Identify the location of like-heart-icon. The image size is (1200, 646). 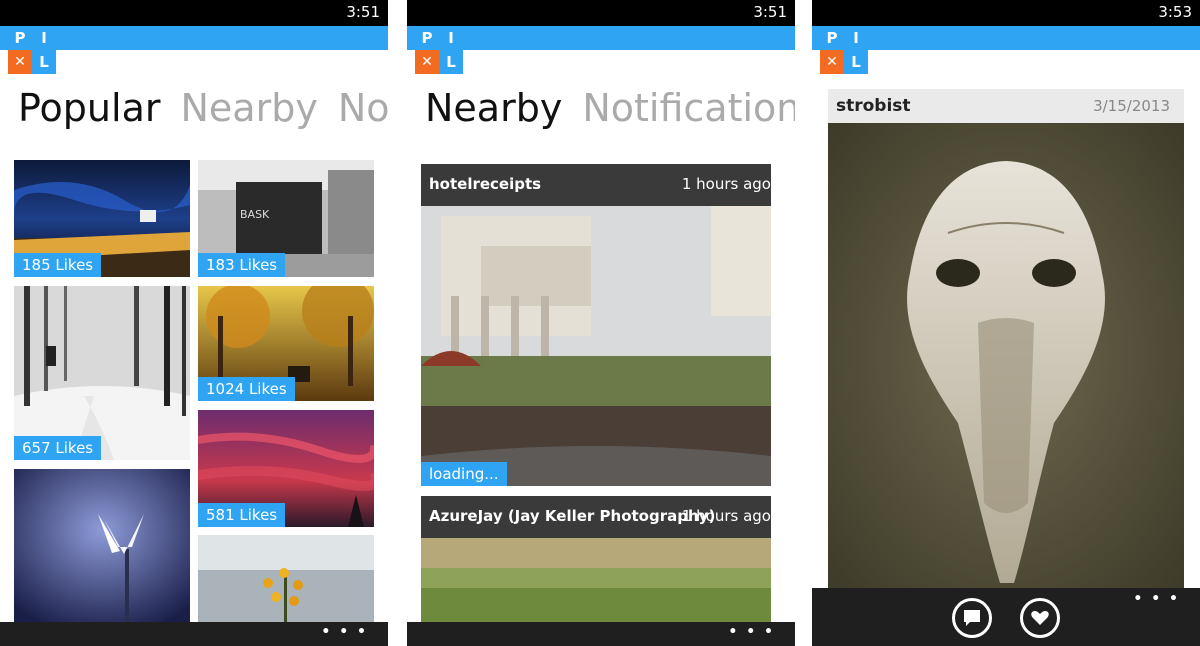
(1040, 618).